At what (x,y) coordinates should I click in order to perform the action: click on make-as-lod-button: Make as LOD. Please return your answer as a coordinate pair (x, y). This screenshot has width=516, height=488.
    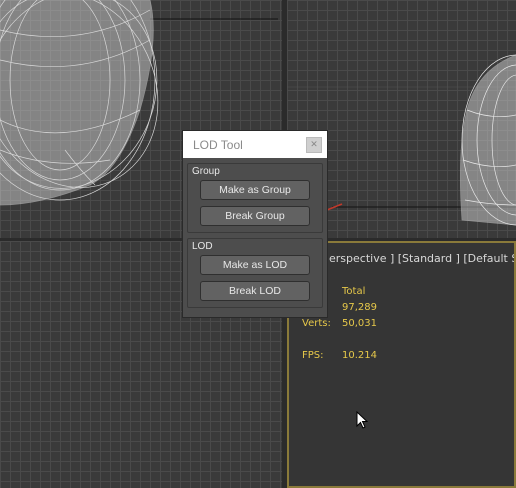
    Looking at the image, I should click on (255, 265).